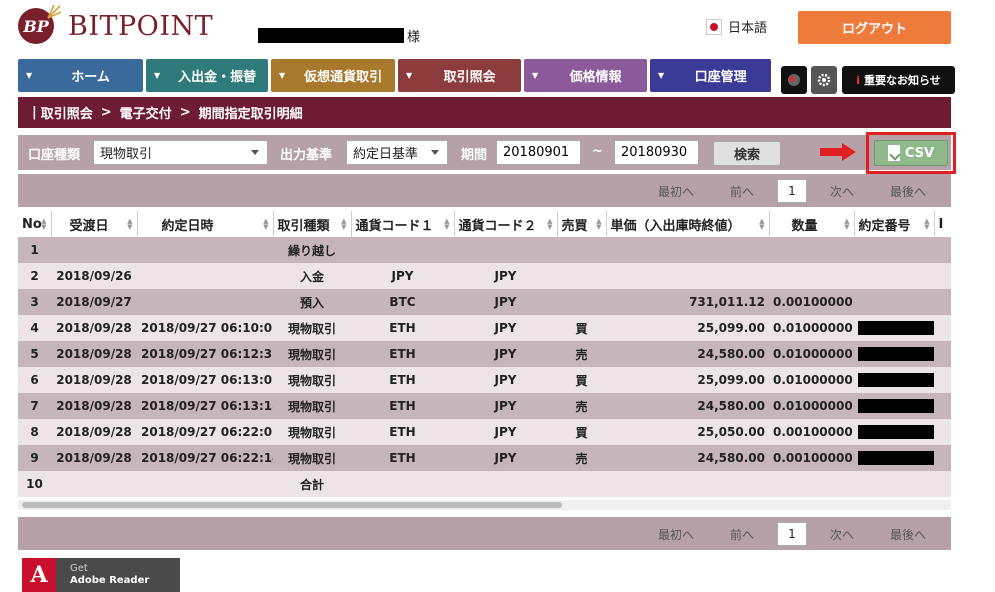 The height and width of the screenshot is (592, 995). Describe the element at coordinates (581, 276) in the screenshot. I see `cell-side` at that location.